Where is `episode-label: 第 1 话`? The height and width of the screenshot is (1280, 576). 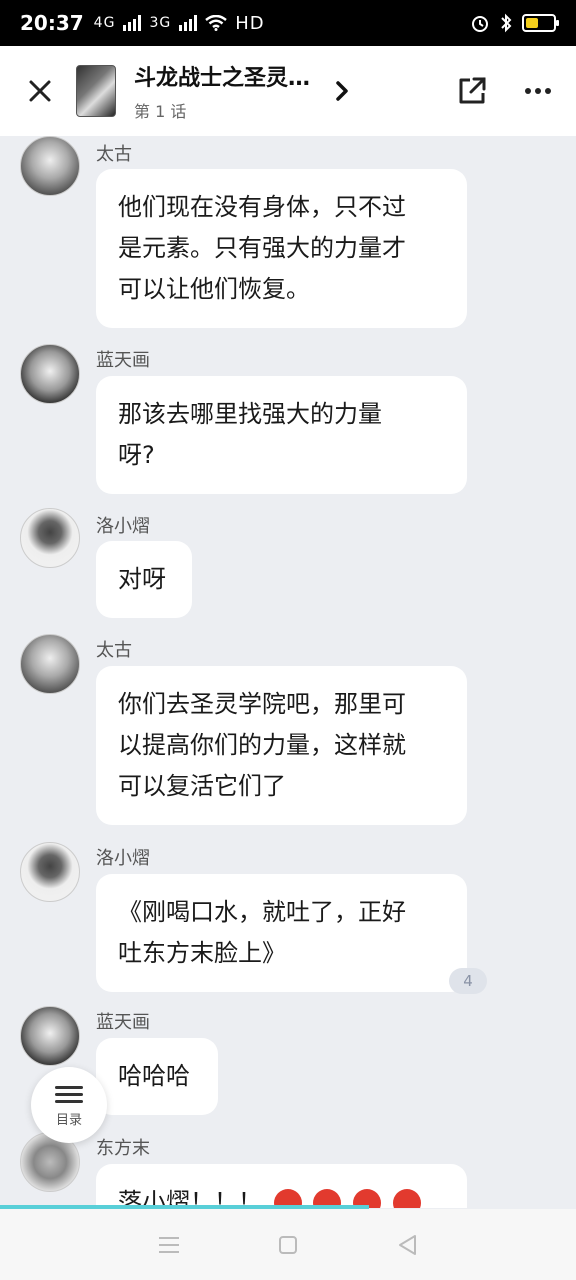 episode-label: 第 1 话 is located at coordinates (160, 111).